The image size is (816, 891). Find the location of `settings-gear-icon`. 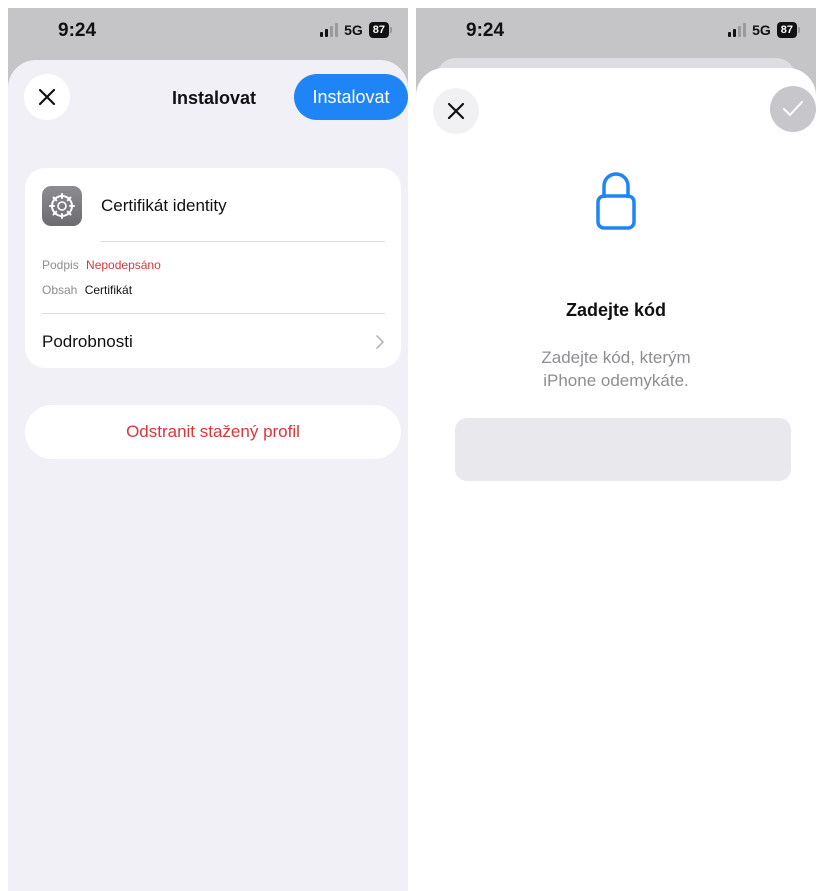

settings-gear-icon is located at coordinates (62, 206).